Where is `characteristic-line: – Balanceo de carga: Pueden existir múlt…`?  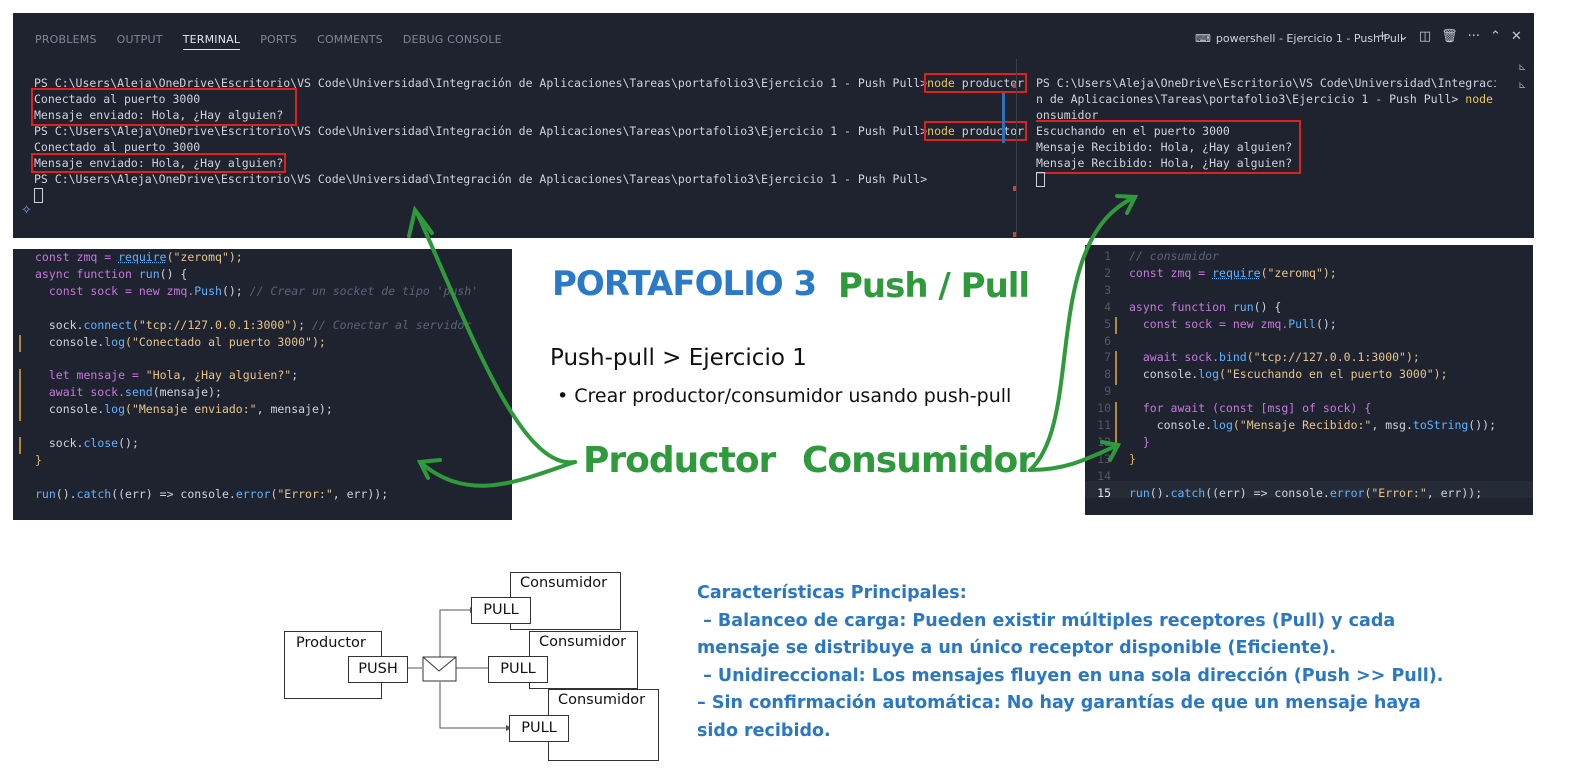
characteristic-line: – Balanceo de carga: Pueden existir múlt… is located at coordinates (1046, 620).